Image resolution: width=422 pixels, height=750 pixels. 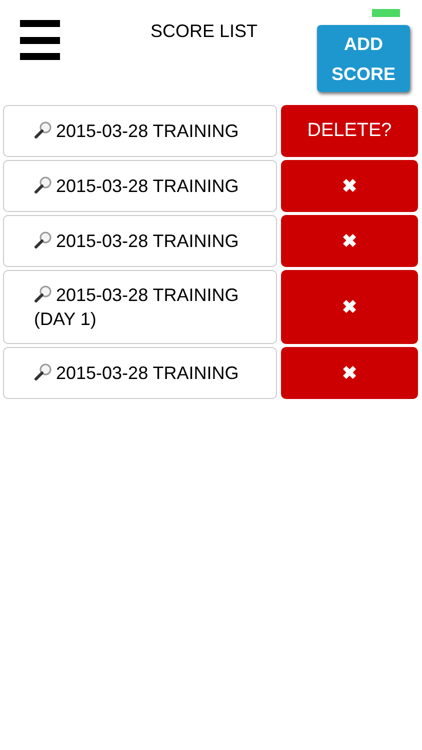 What do you see at coordinates (204, 31) in the screenshot?
I see `page-title: SCORE LIST` at bounding box center [204, 31].